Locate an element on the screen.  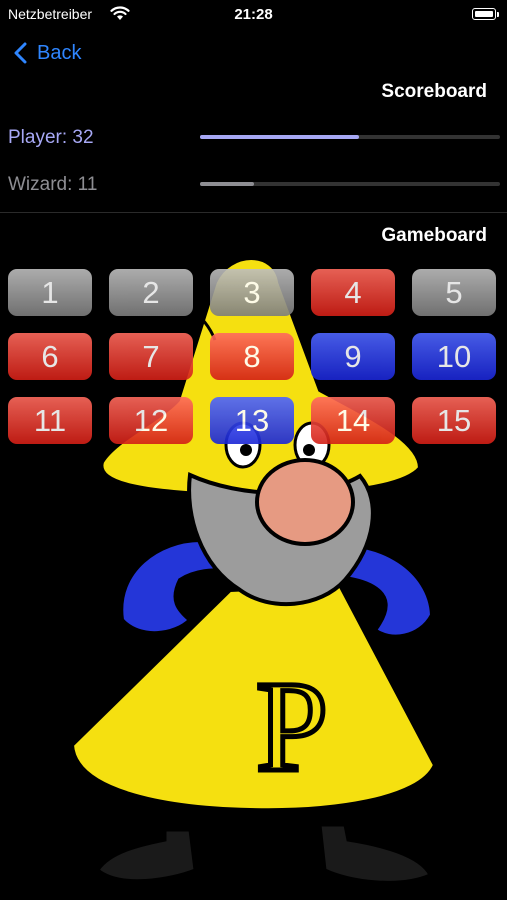
player-score-label: Player: 32 is located at coordinates (51, 137).